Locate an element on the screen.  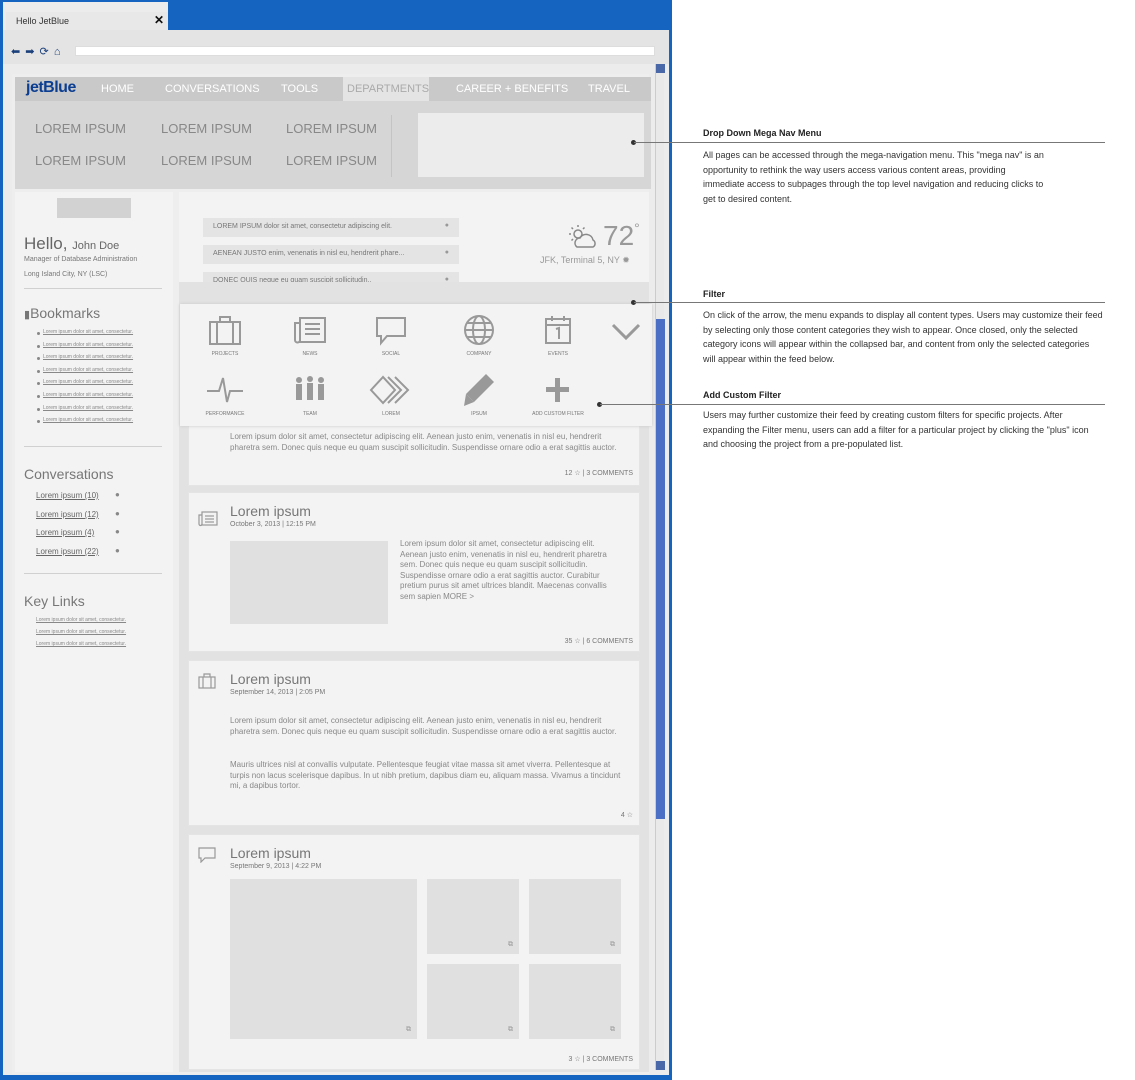
scrollbar is located at coordinates (660, 567).